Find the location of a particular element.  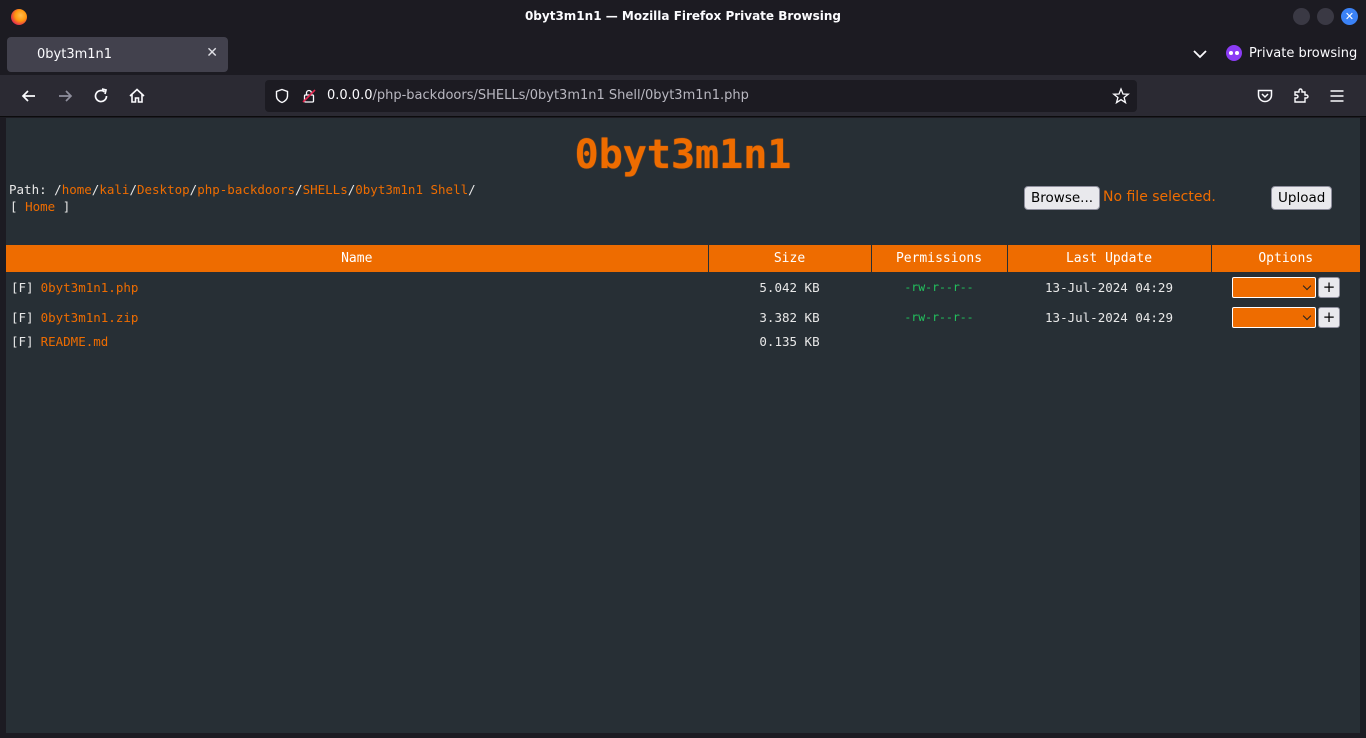

path-prefix: Path: / is located at coordinates (35, 189).